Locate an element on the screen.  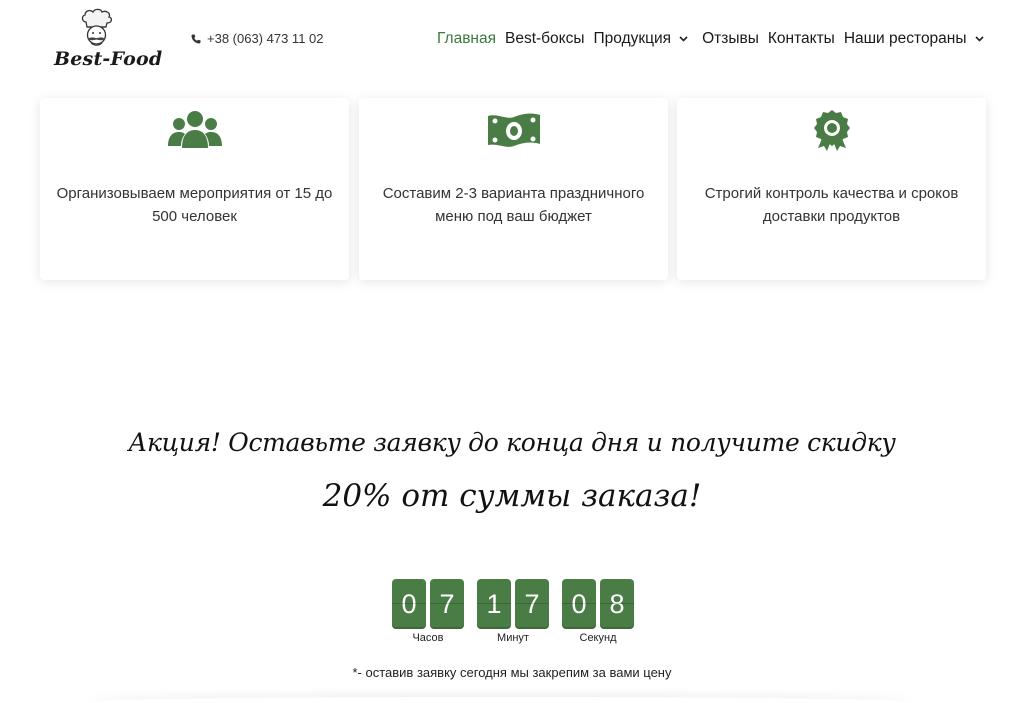
countdown-digit: 8 is located at coordinates (617, 604).